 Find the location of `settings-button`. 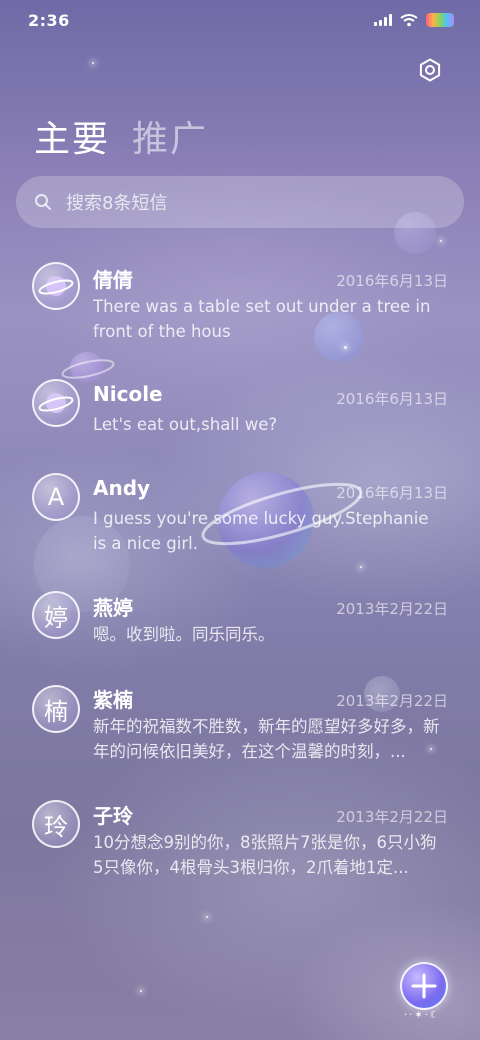

settings-button is located at coordinates (430, 70).